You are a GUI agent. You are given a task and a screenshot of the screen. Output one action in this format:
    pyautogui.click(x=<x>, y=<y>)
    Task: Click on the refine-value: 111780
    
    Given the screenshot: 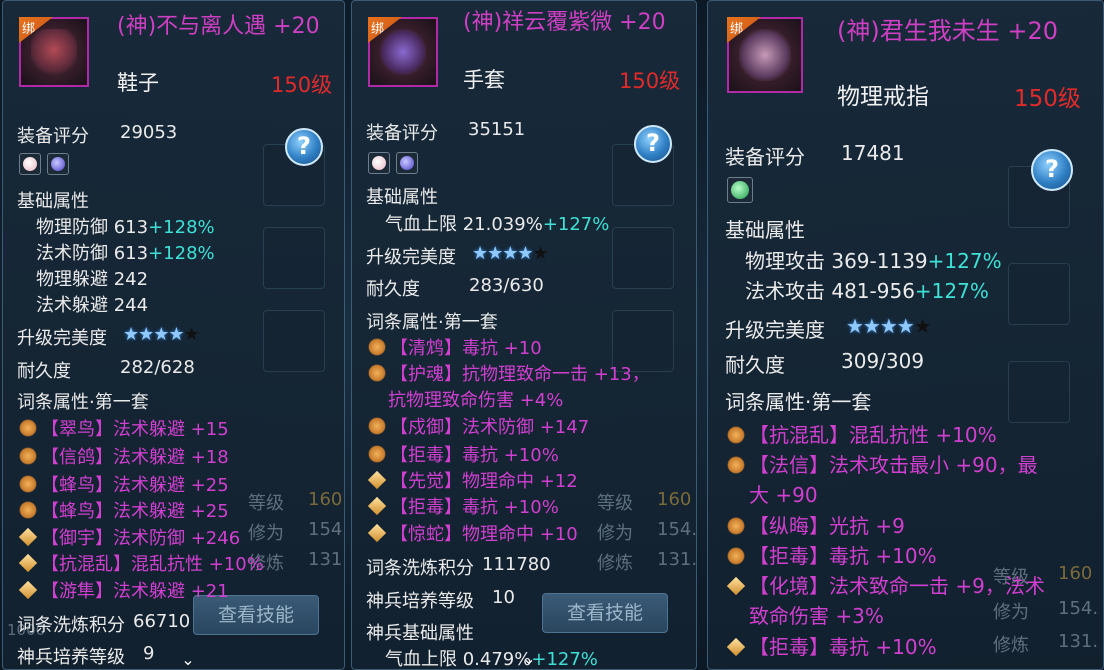 What is the action you would take?
    pyautogui.click(x=516, y=564)
    